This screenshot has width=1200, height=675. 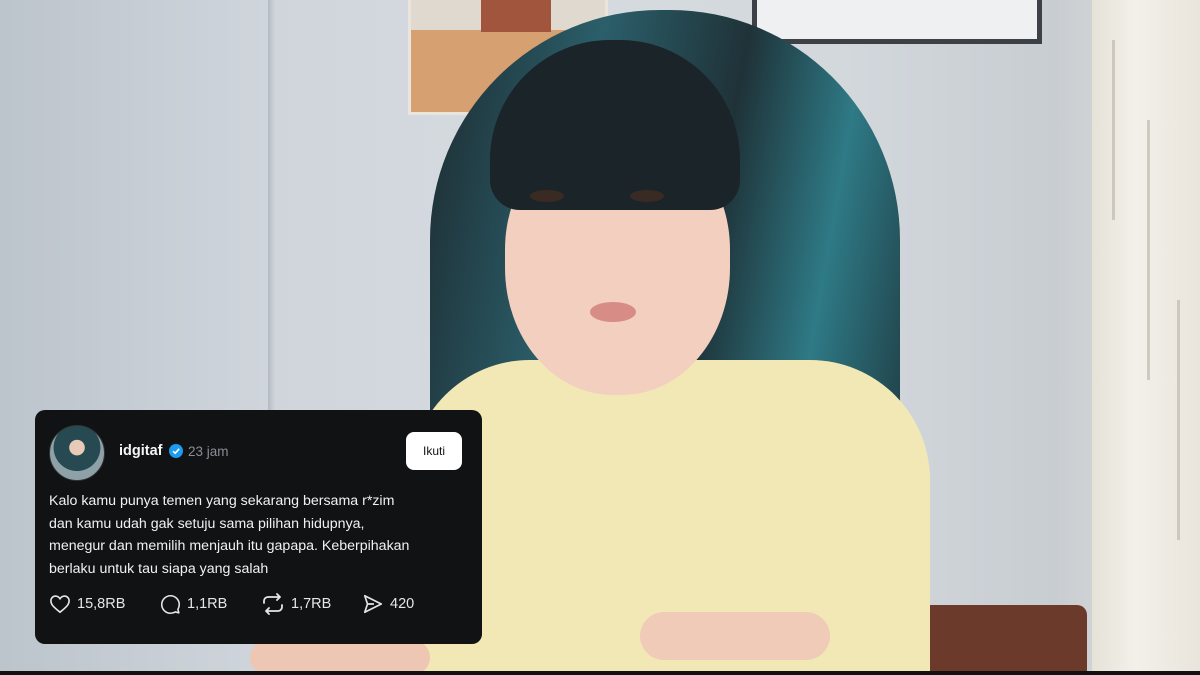 I want to click on repost-button: 1,7RB, so click(x=296, y=604).